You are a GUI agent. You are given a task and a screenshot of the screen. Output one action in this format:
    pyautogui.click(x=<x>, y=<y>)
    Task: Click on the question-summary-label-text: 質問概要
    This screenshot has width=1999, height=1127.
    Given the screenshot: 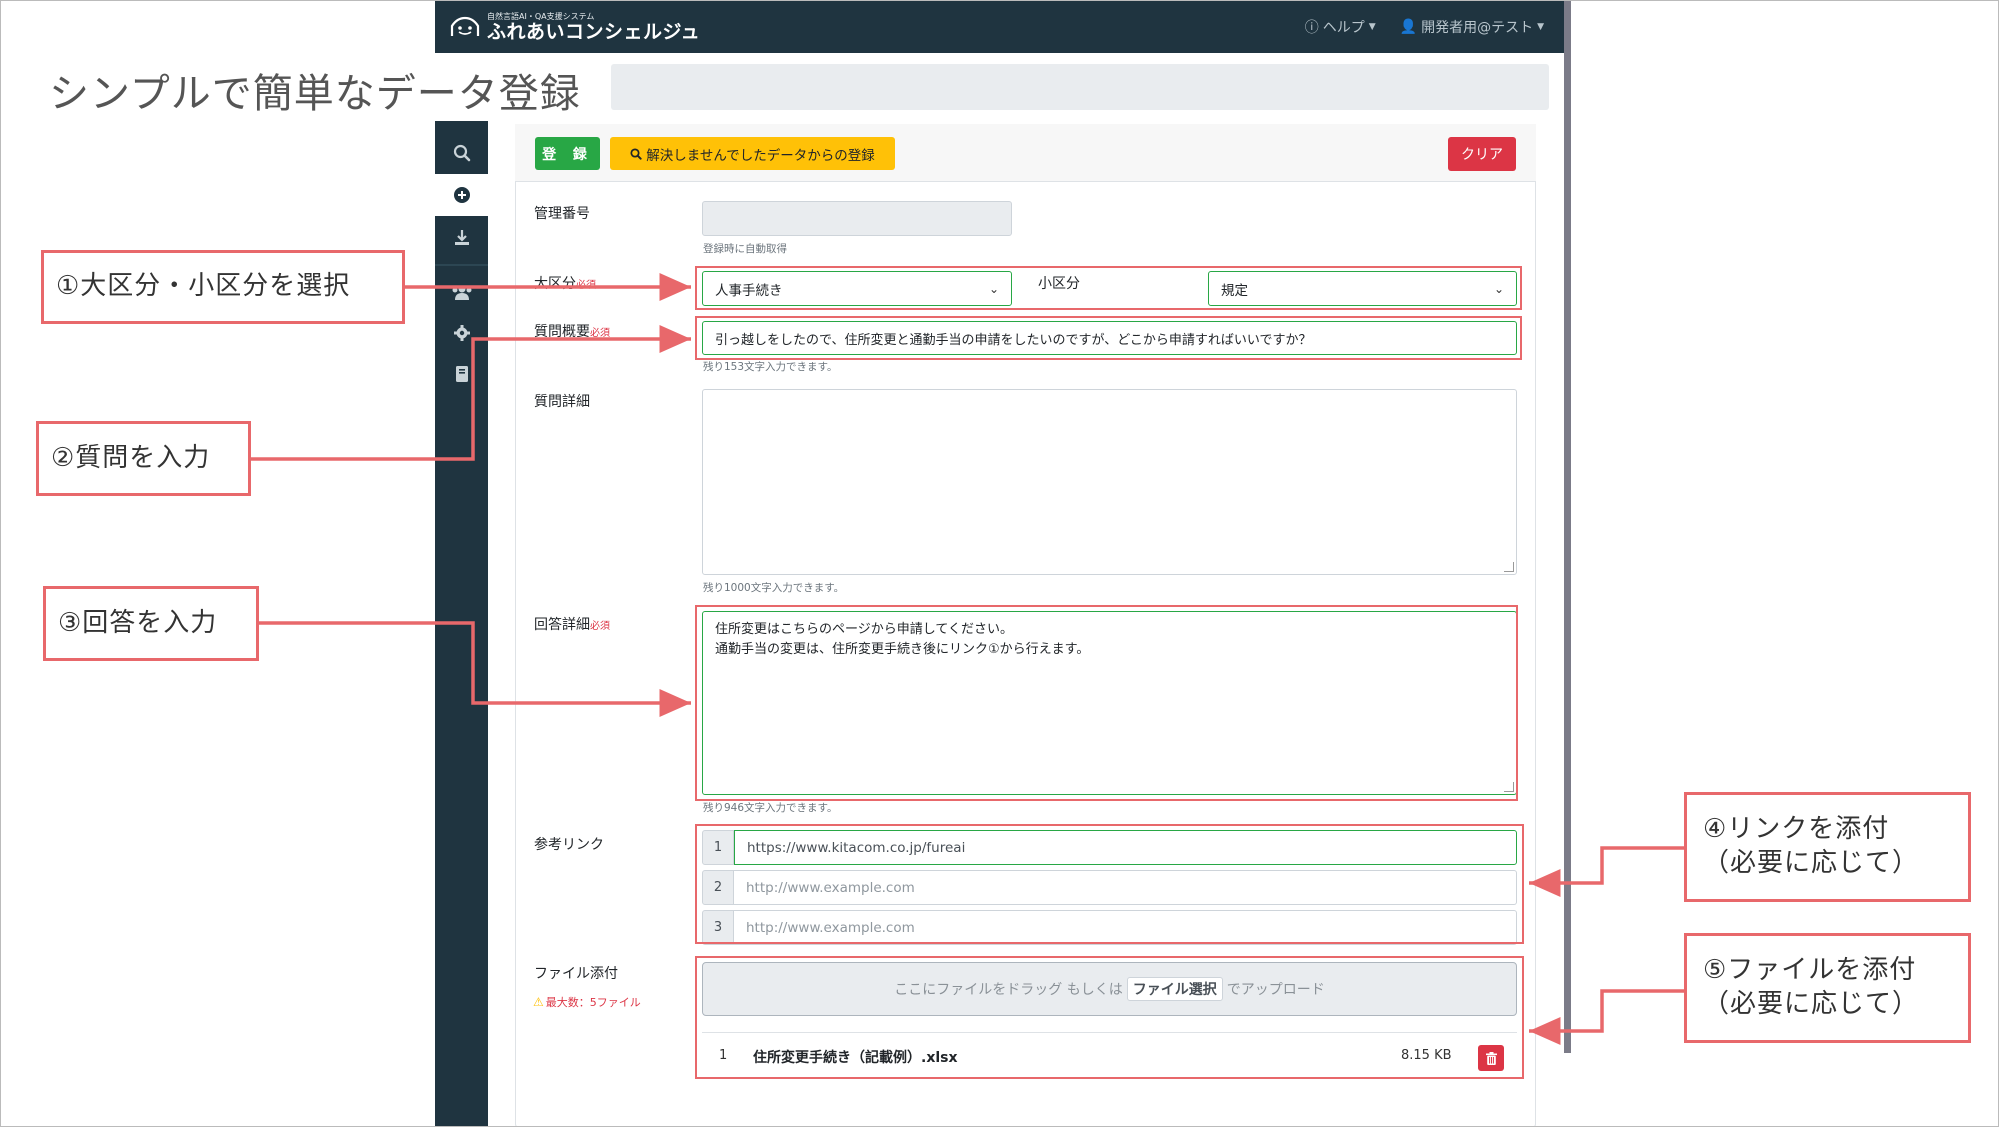 What is the action you would take?
    pyautogui.click(x=562, y=332)
    